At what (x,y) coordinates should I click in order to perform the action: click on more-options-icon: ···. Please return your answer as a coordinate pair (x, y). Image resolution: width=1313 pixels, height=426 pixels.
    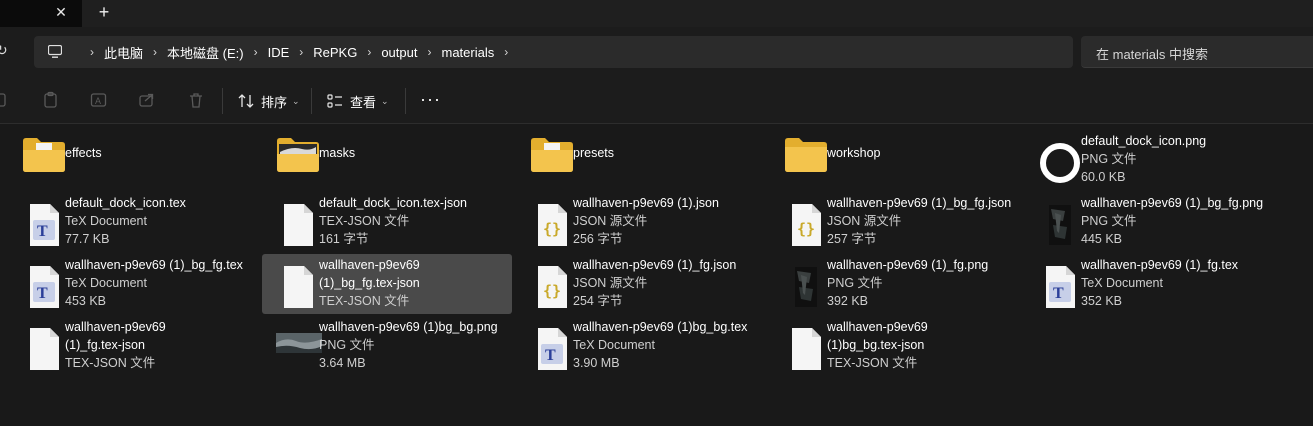
    Looking at the image, I should click on (430, 101).